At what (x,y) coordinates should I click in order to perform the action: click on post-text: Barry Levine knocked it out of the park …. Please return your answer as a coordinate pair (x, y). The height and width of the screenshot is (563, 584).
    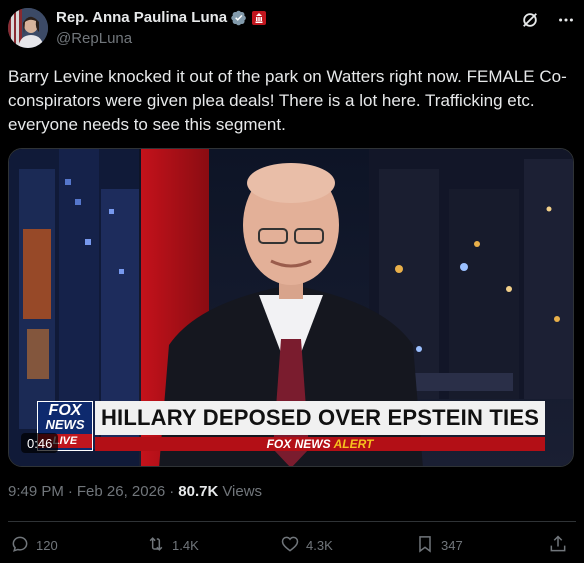
    Looking at the image, I should click on (287, 100).